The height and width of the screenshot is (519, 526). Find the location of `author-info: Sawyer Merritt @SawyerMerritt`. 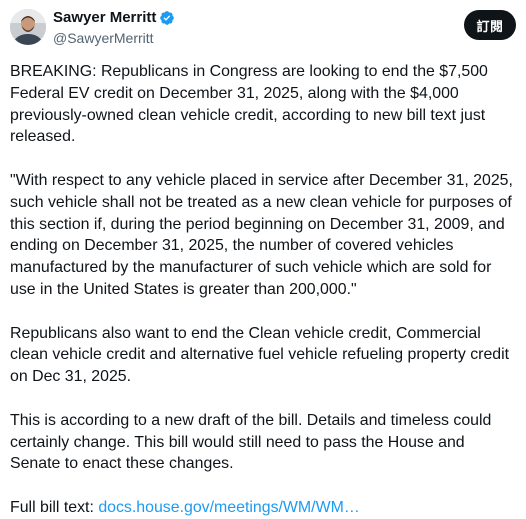

author-info: Sawyer Merritt @SawyerMerritt is located at coordinates (114, 27).